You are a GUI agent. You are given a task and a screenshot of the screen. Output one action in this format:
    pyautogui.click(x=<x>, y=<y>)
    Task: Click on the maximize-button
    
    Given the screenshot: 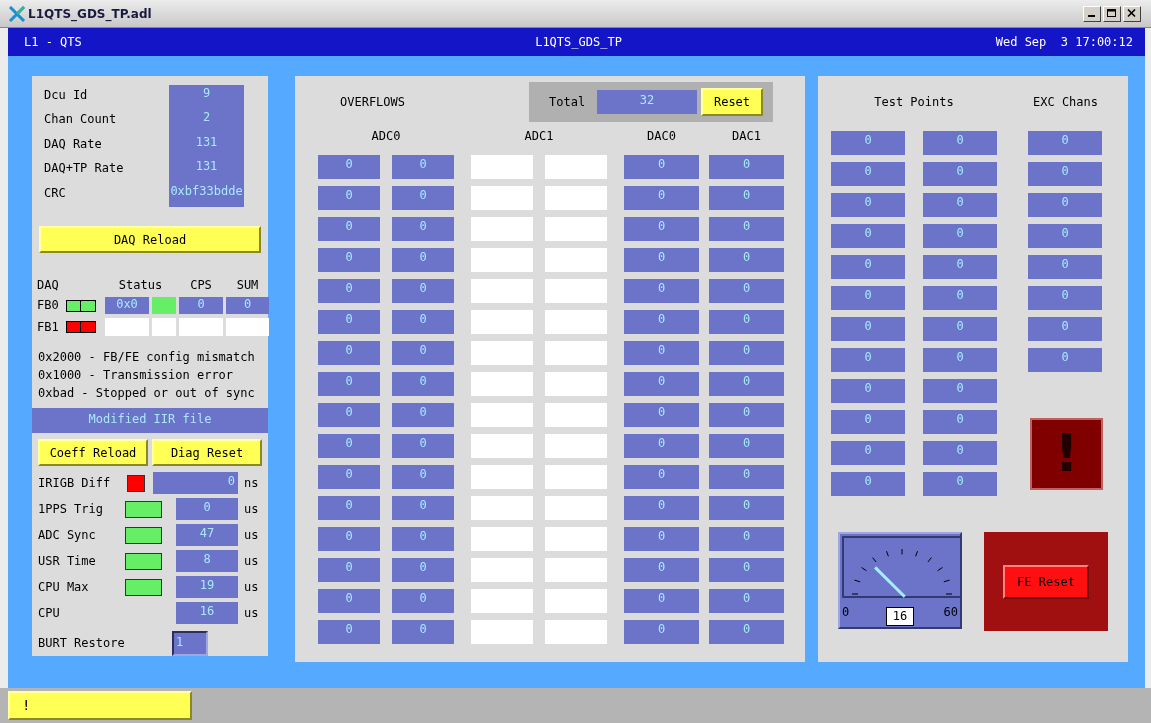 What is the action you would take?
    pyautogui.click(x=1112, y=13)
    